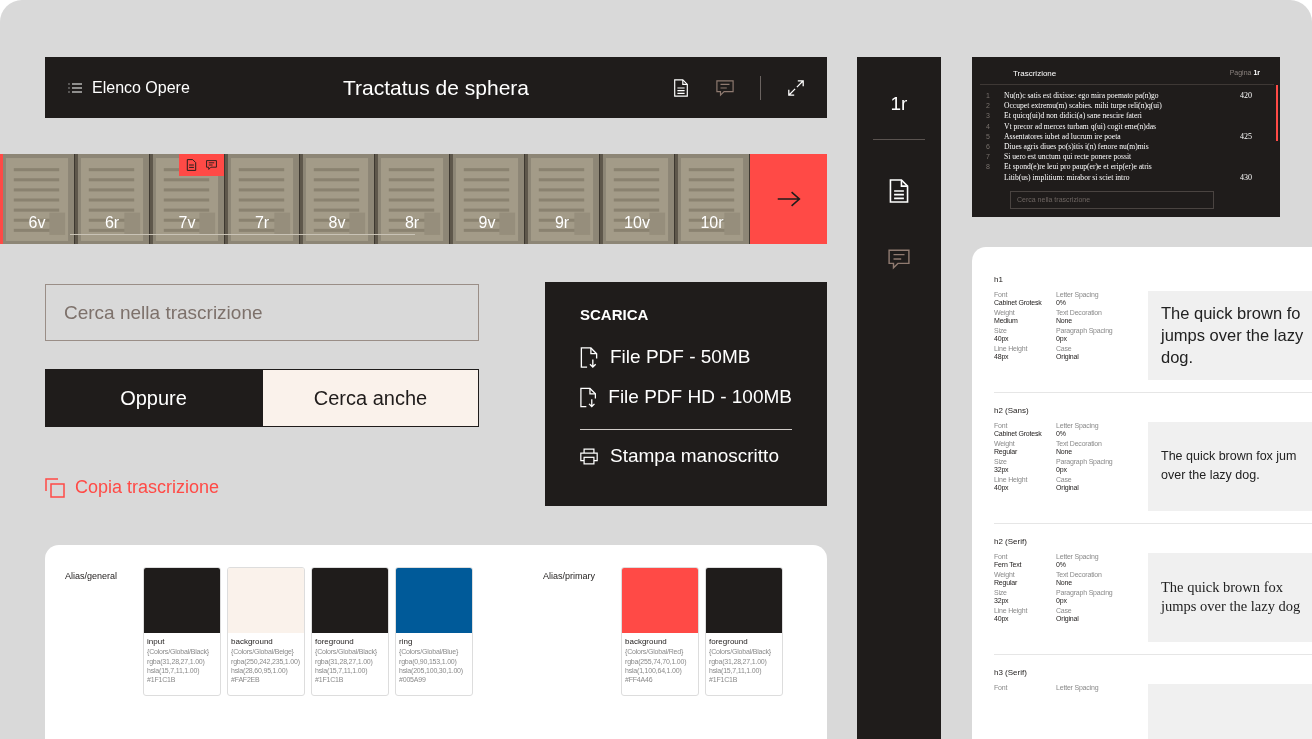 The height and width of the screenshot is (739, 1312). Describe the element at coordinates (1011, 541) in the screenshot. I see `style-name: h2 (Serif)` at that location.